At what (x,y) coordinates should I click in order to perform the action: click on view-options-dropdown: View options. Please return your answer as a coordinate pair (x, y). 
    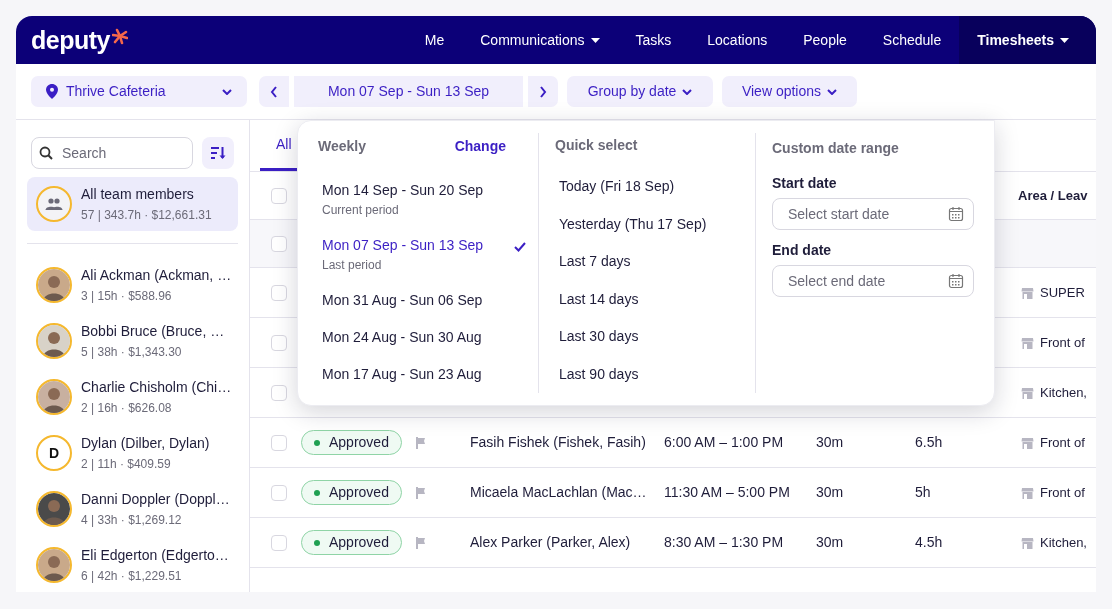
    Looking at the image, I should click on (789, 91).